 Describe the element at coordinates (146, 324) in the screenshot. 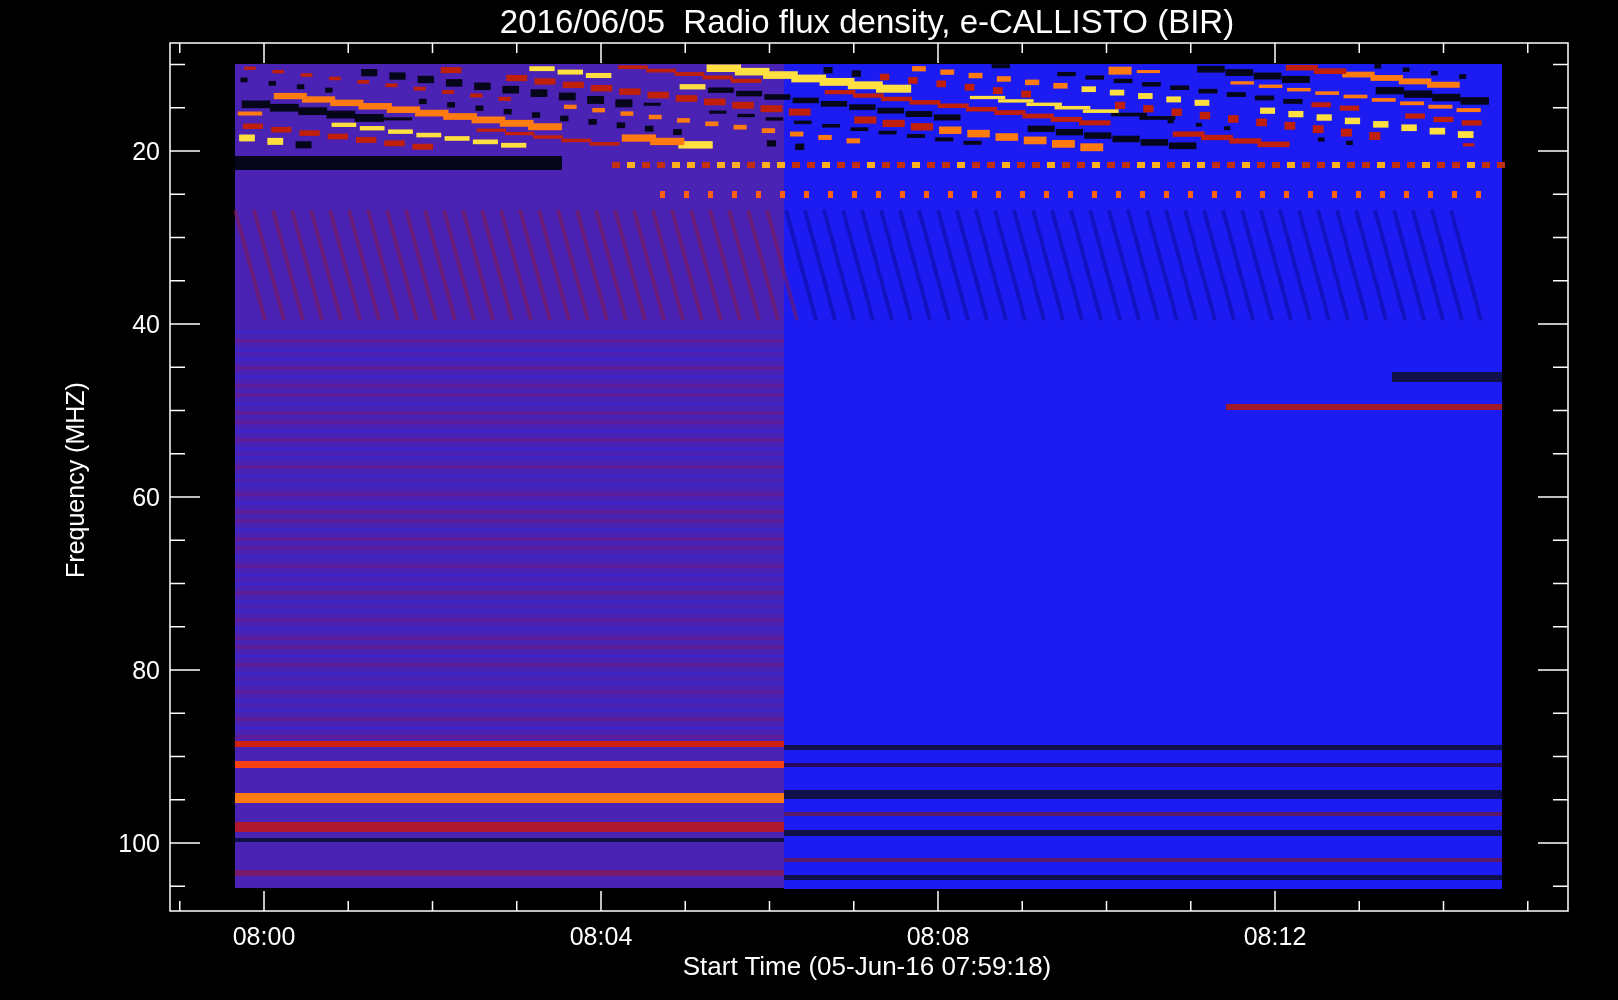

I see `y-tick-label: 40` at that location.